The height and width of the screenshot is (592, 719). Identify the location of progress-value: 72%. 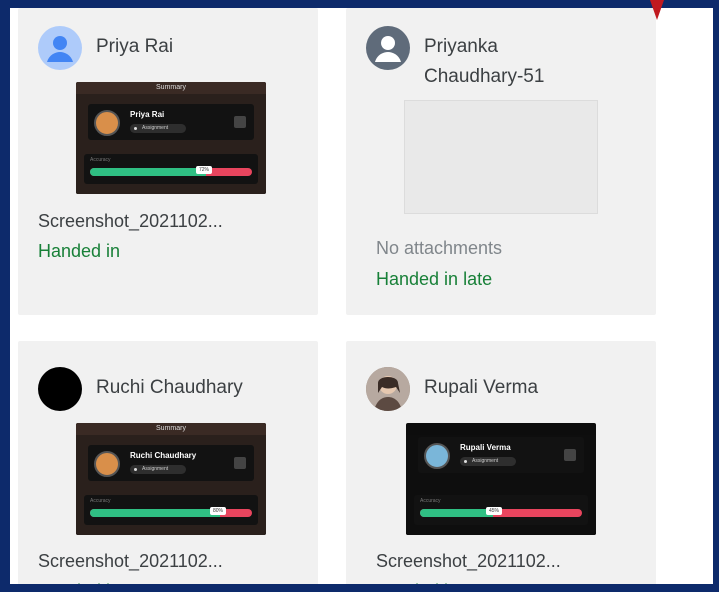
(204, 170).